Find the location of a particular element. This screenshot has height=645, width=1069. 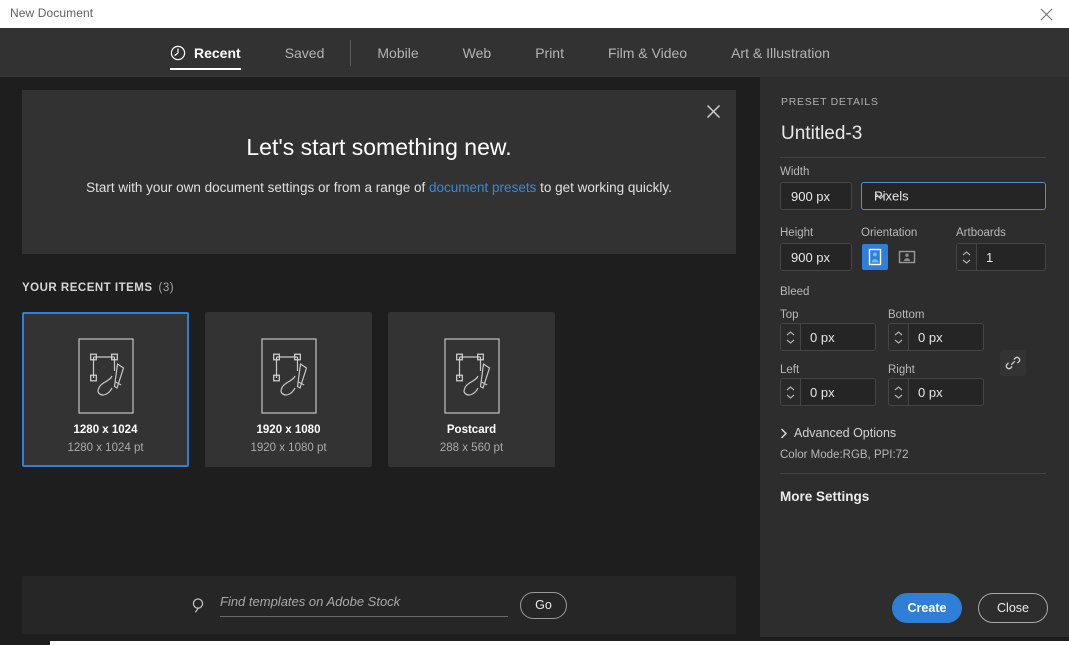

landscape-icon is located at coordinates (907, 257).